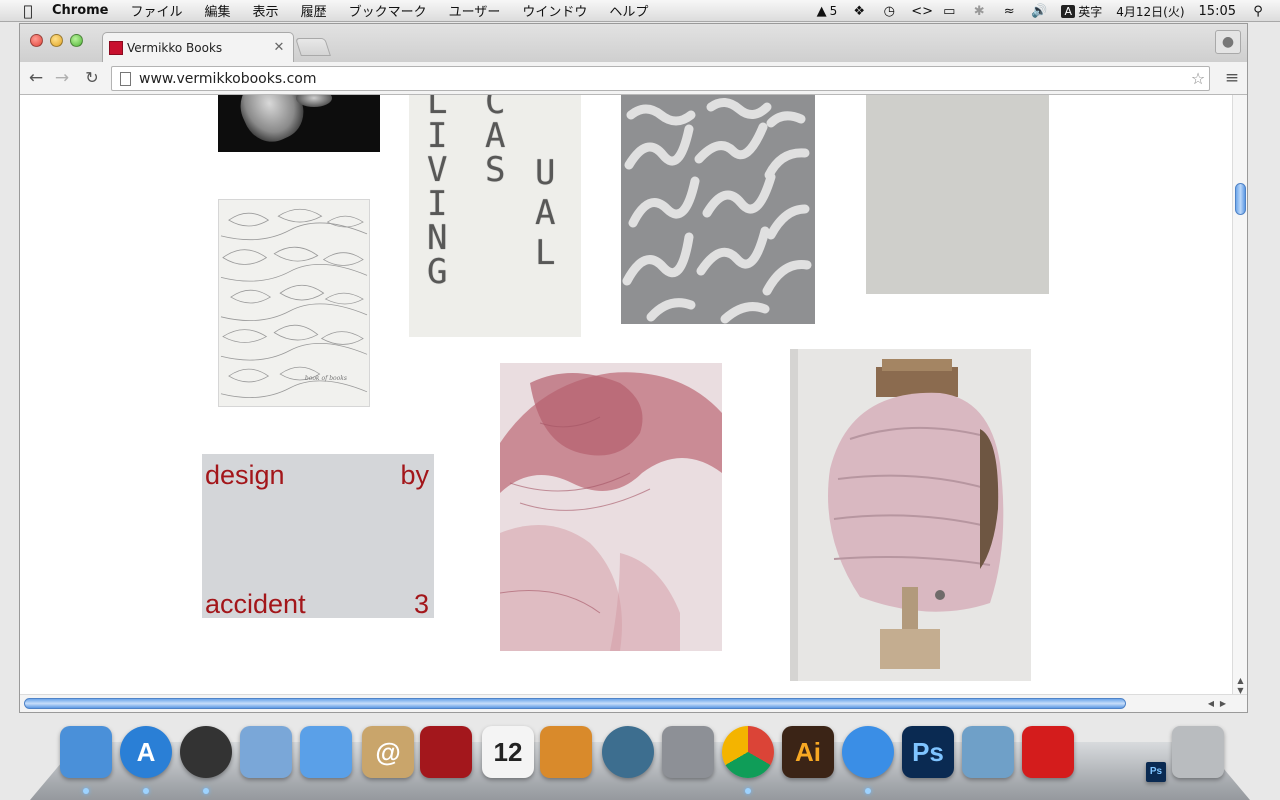 The image size is (1280, 800). Describe the element at coordinates (988, 752) in the screenshot. I see `preview-icon` at that location.